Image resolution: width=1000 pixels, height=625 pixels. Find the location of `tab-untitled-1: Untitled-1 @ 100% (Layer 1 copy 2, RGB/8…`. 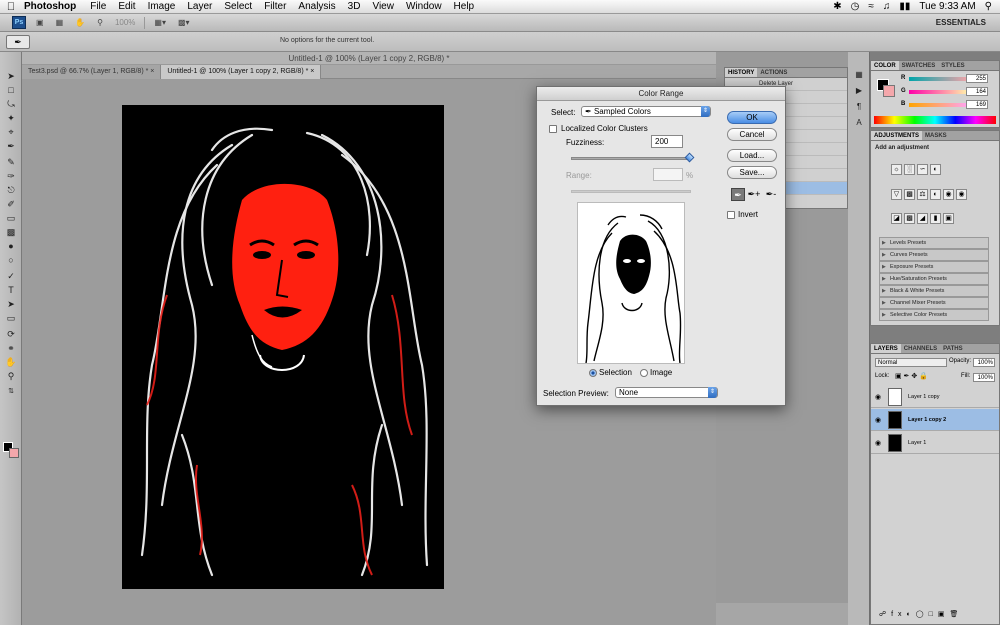

tab-untitled-1: Untitled-1 @ 100% (Layer 1 copy 2, RGB/8… is located at coordinates (241, 72).